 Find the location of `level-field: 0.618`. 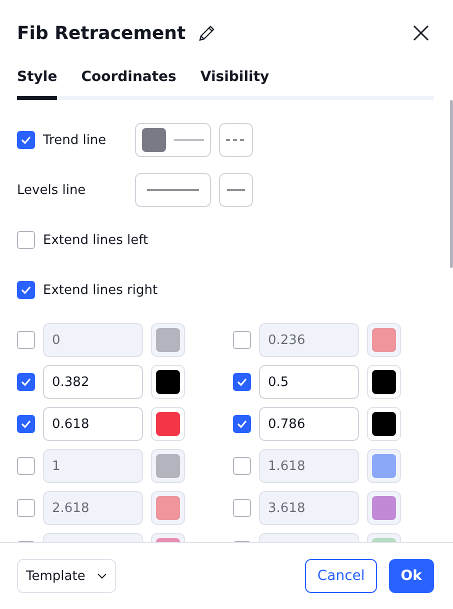

level-field: 0.618 is located at coordinates (93, 424).